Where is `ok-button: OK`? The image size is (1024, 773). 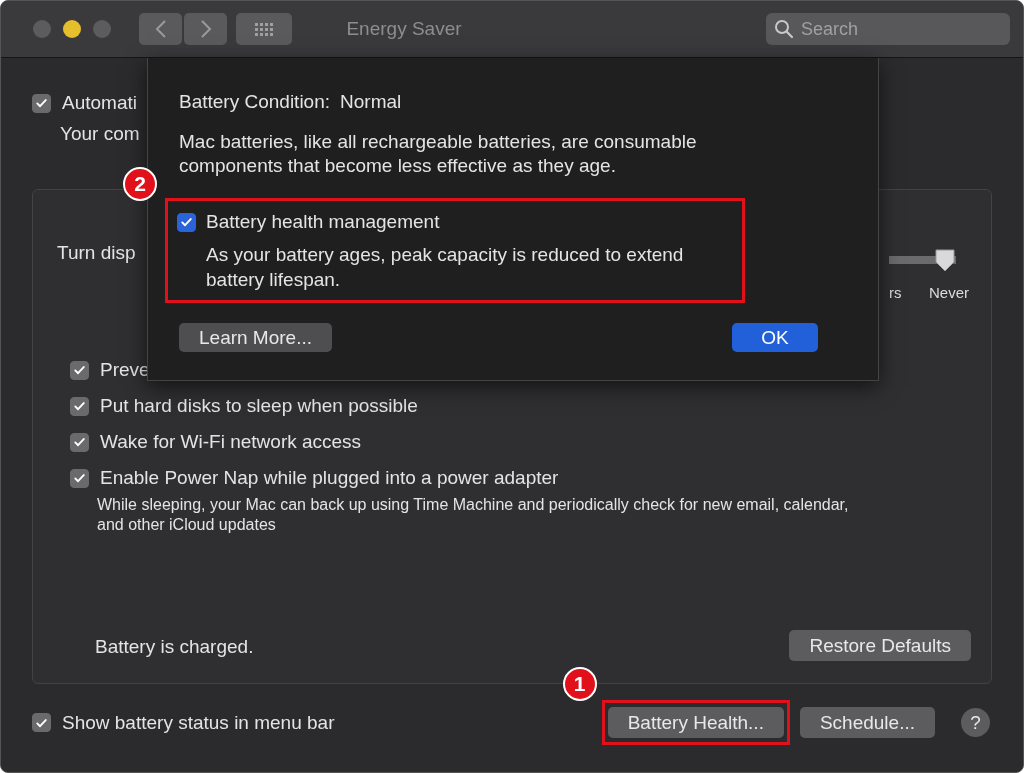 ok-button: OK is located at coordinates (775, 337).